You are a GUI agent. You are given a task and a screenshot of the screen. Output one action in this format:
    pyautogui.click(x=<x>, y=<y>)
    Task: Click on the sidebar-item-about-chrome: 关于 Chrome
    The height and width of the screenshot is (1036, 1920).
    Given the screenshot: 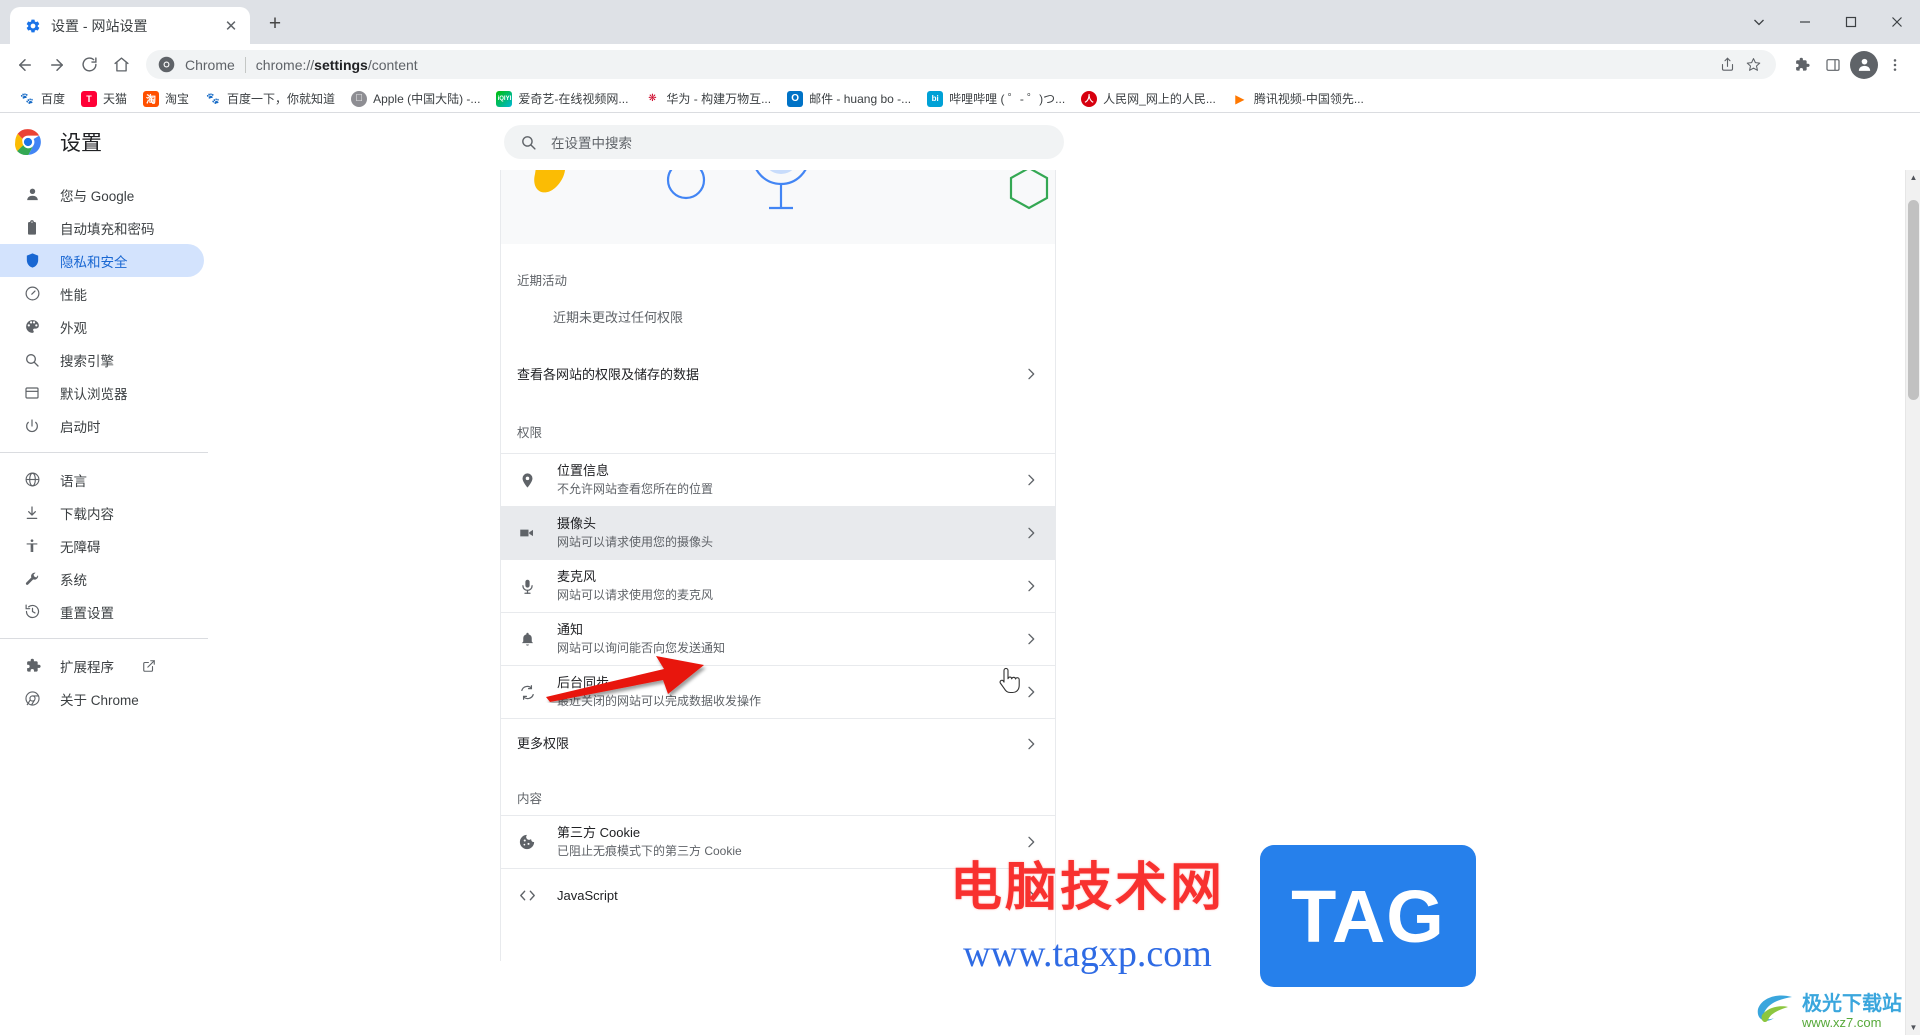 What is the action you would take?
    pyautogui.click(x=102, y=698)
    